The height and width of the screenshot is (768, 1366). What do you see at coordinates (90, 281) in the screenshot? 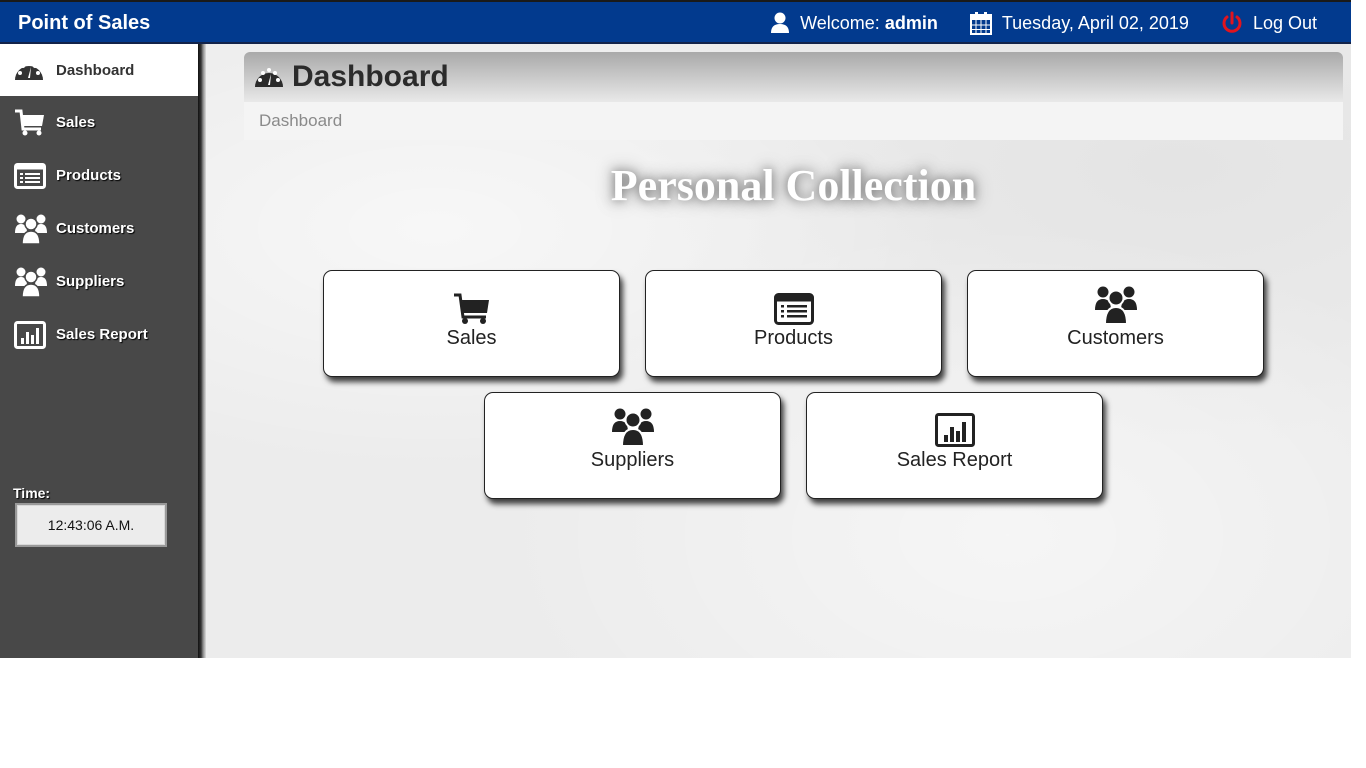
I see `sidebar-item-label: Suppliers` at bounding box center [90, 281].